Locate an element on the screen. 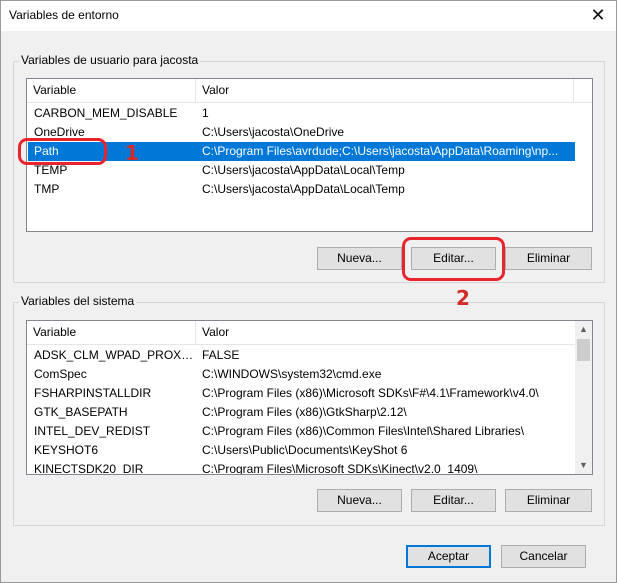 The width and height of the screenshot is (617, 583). annotation-number-2: 2 is located at coordinates (463, 298).